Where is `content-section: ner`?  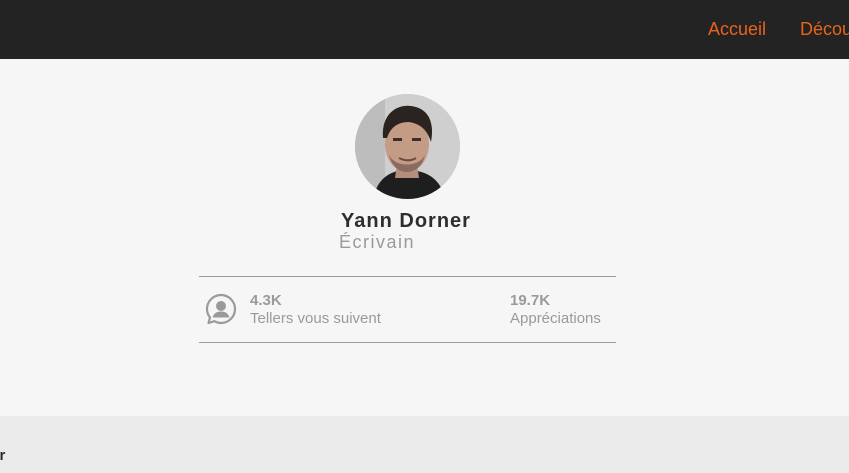 content-section: ner is located at coordinates (424, 444).